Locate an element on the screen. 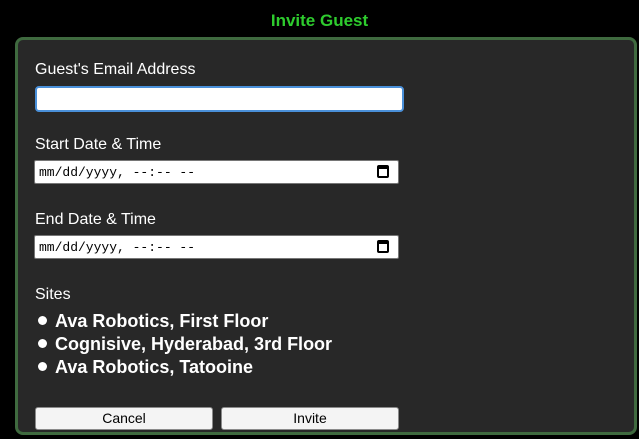  site-name: Ava Robotics, First Floor is located at coordinates (162, 321).